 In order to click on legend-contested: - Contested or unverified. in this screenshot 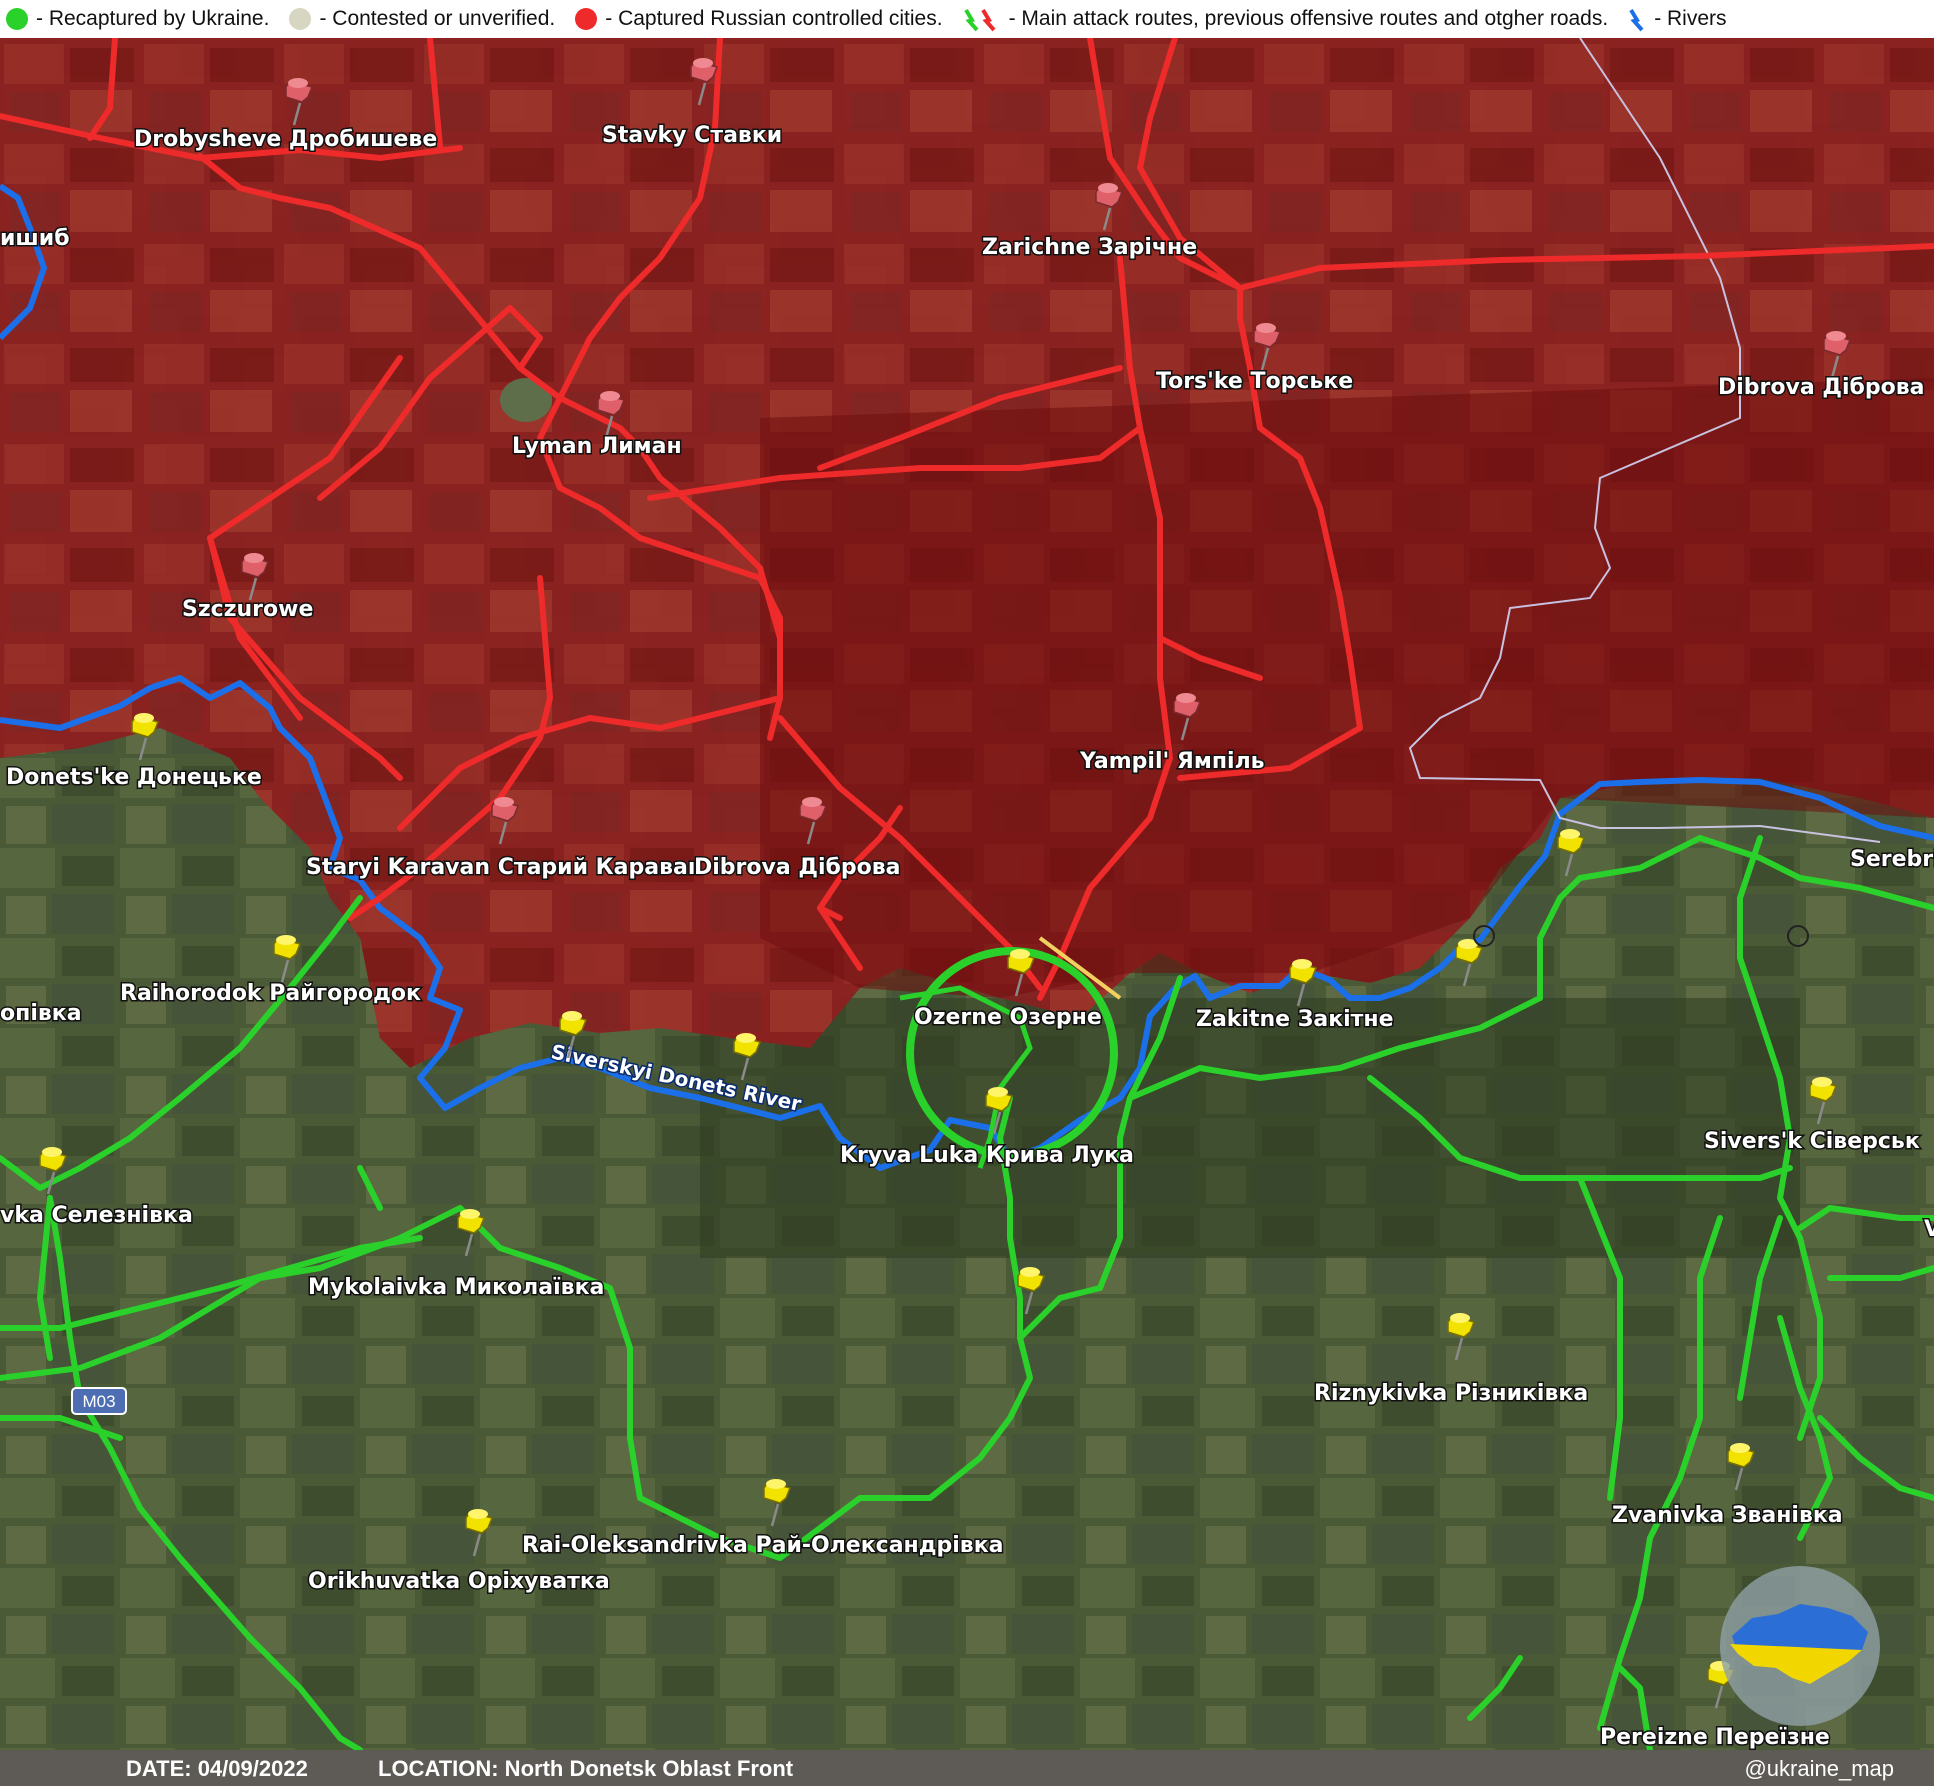, I will do `click(419, 19)`.